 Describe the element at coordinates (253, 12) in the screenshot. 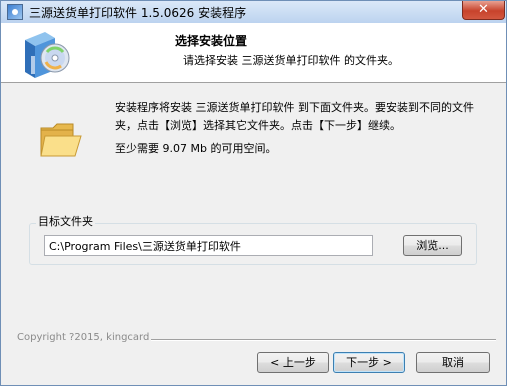

I see `title-bar: 三源送货单打印软件 1.5.0626 安装程序 ✕` at that location.